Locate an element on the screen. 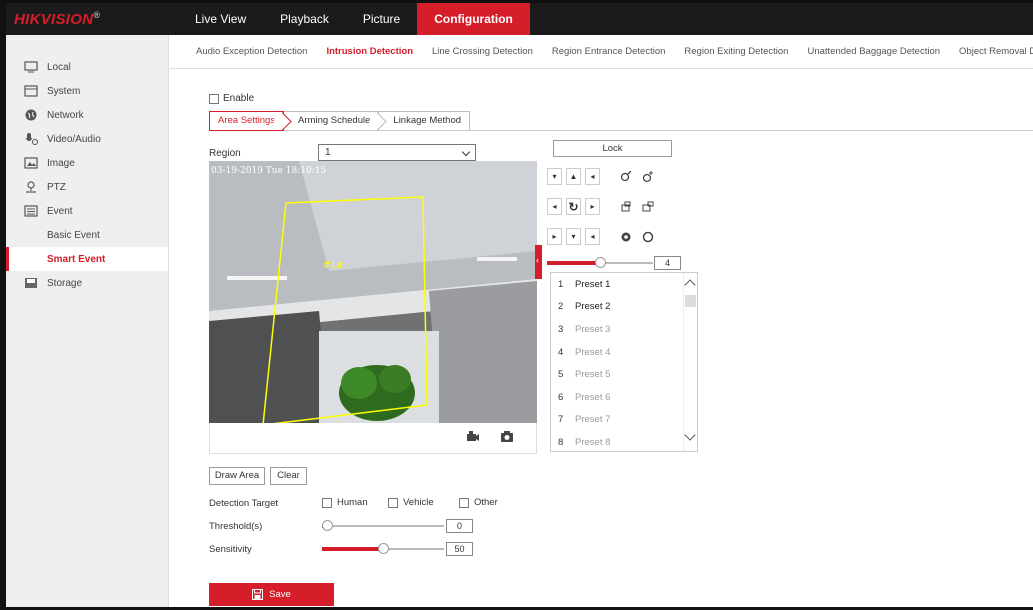 The width and height of the screenshot is (1033, 610). sidebar-item-video-audio: Video/Audio is located at coordinates (87, 139).